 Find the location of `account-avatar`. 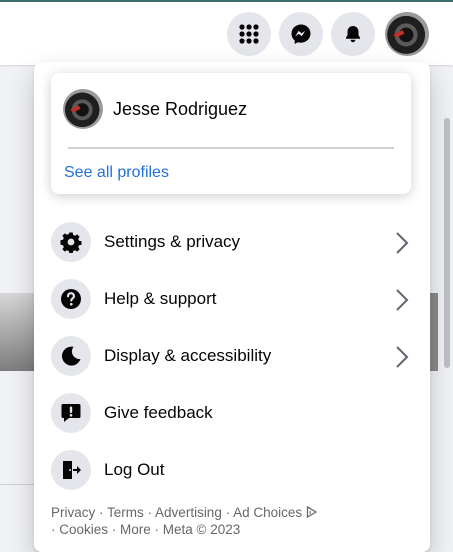

account-avatar is located at coordinates (407, 34).